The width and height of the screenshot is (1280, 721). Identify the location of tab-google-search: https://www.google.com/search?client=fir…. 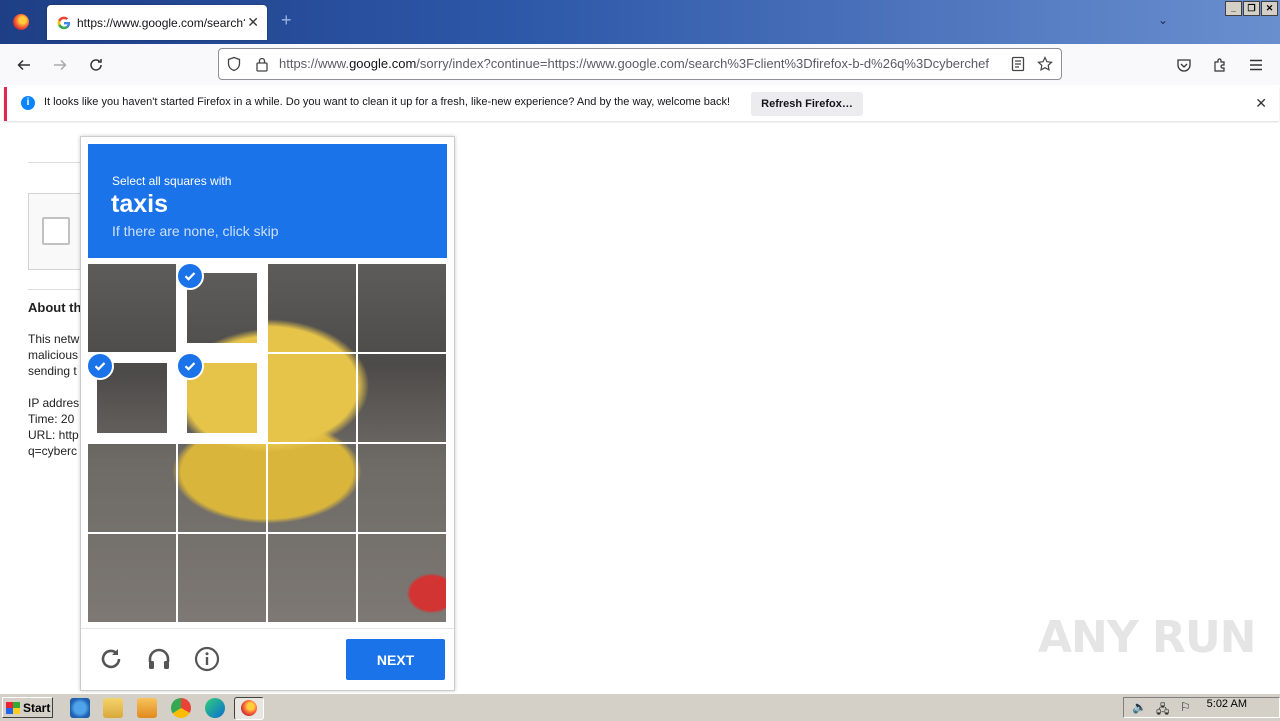
(157, 22).